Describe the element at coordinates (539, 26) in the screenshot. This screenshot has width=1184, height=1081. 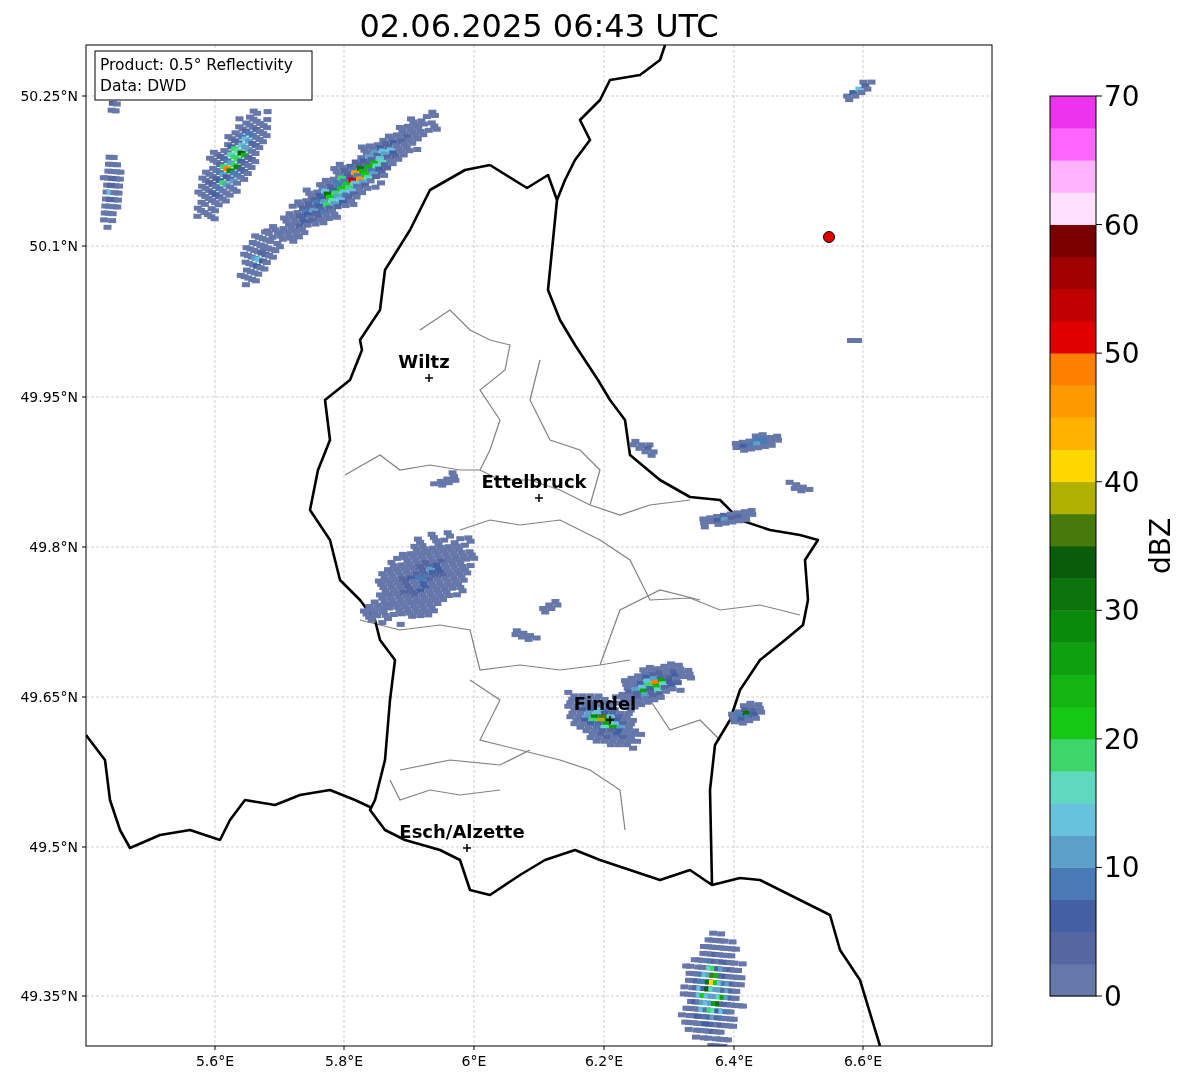
I see `chart-title: 02.06.2025 06:43 UTC` at that location.